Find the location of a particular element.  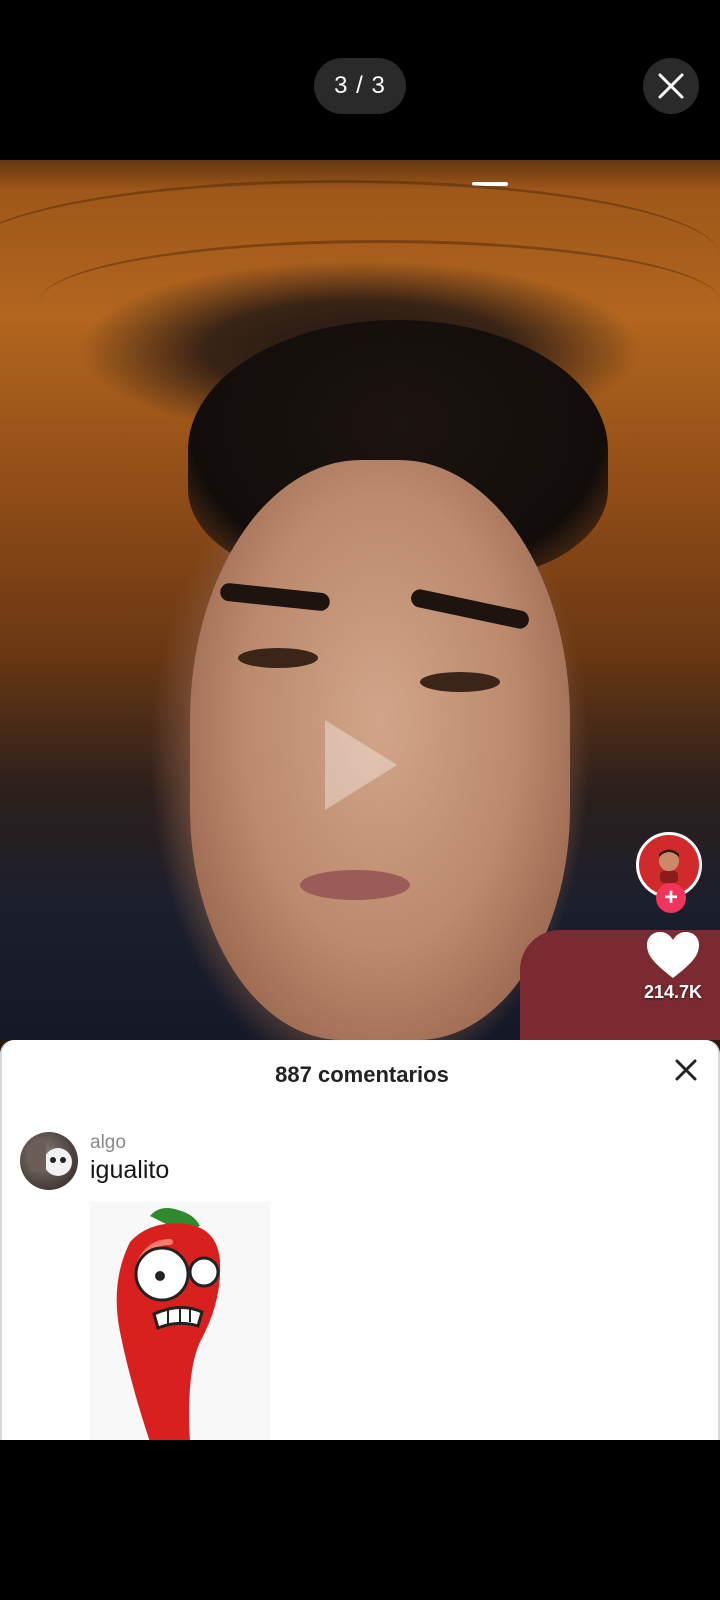

heart-icon is located at coordinates (673, 955).